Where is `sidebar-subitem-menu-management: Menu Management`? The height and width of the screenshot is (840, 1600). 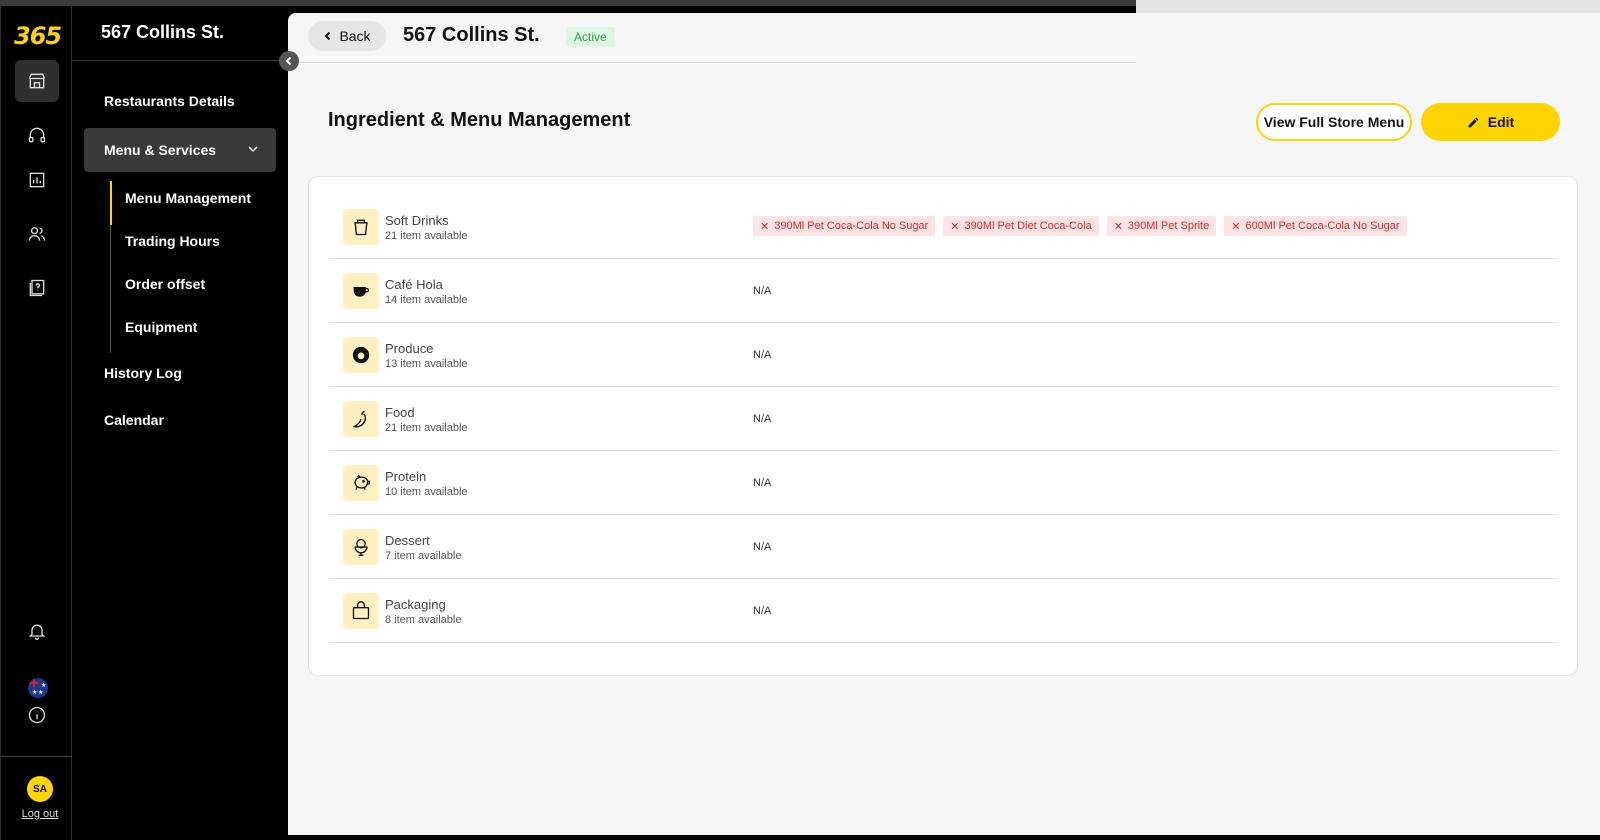 sidebar-subitem-menu-management: Menu Management is located at coordinates (188, 198).